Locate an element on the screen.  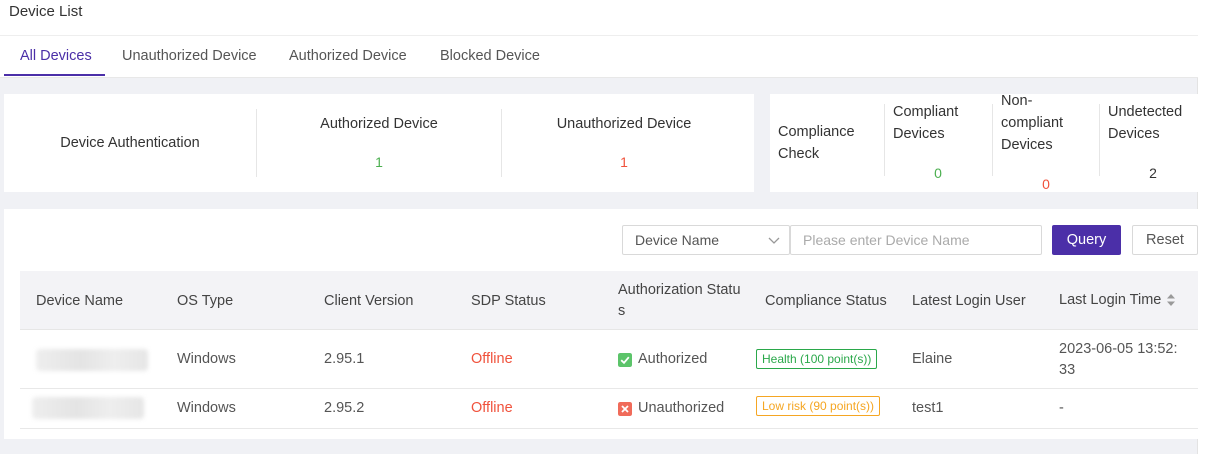
undetected-label-line1: Undetected is located at coordinates (1145, 112).